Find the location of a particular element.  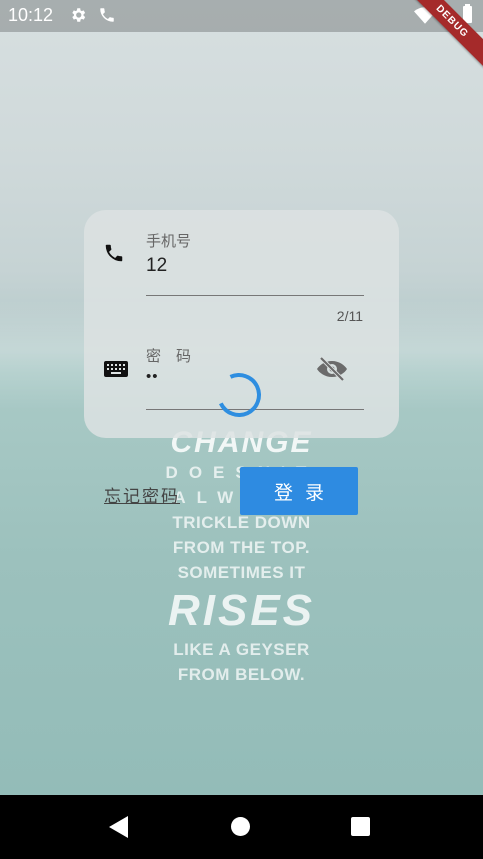

gear-icon is located at coordinates (78, 17).